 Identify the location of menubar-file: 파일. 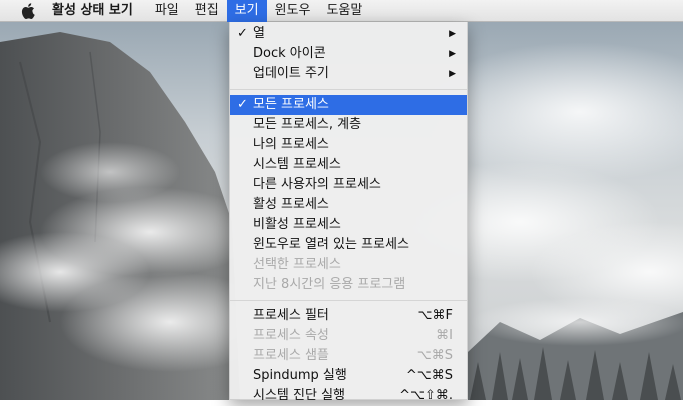
(167, 11).